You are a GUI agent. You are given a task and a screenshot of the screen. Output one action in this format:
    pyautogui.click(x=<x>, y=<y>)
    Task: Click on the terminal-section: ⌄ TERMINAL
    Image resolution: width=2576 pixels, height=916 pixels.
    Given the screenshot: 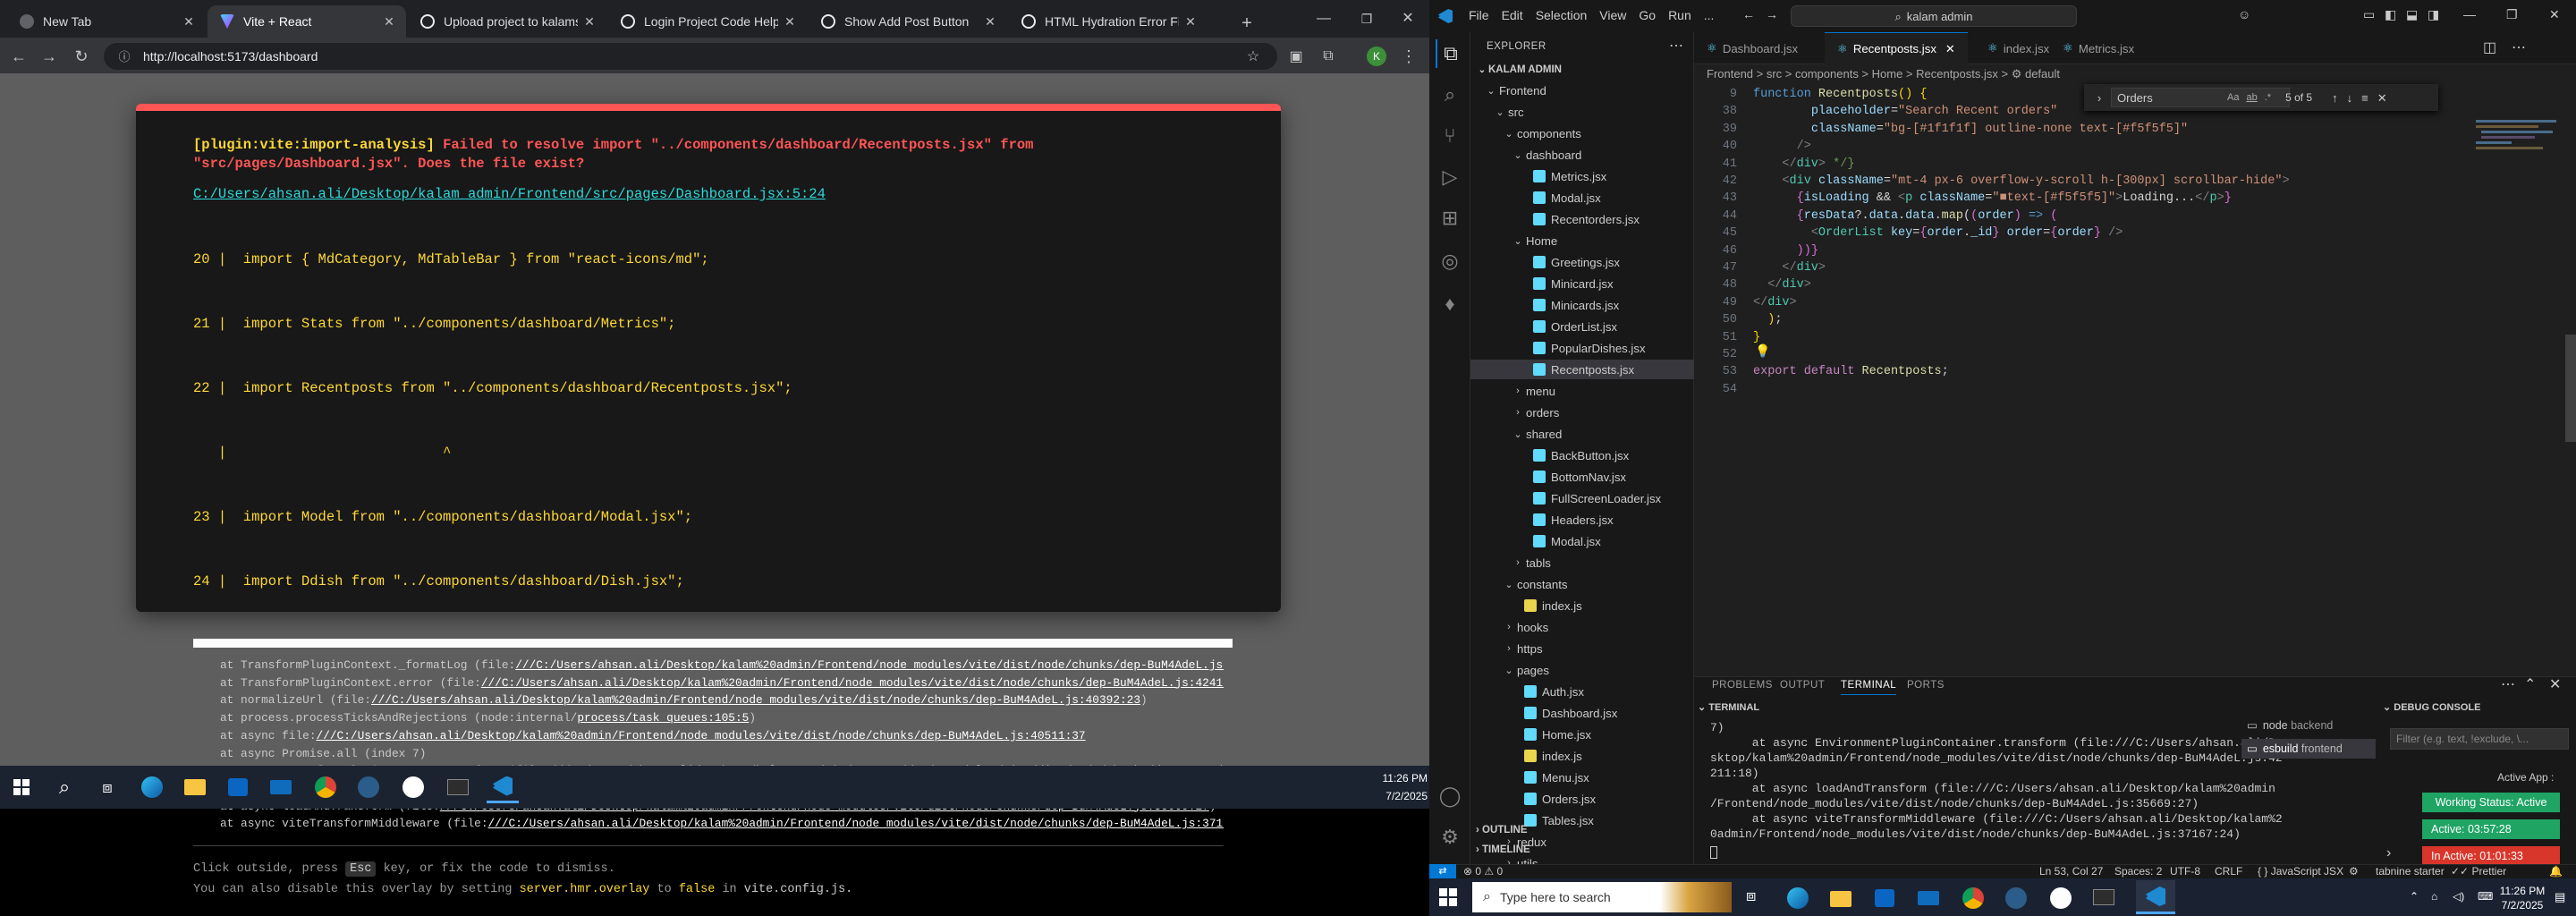 What is the action you would take?
    pyautogui.click(x=1728, y=707)
    